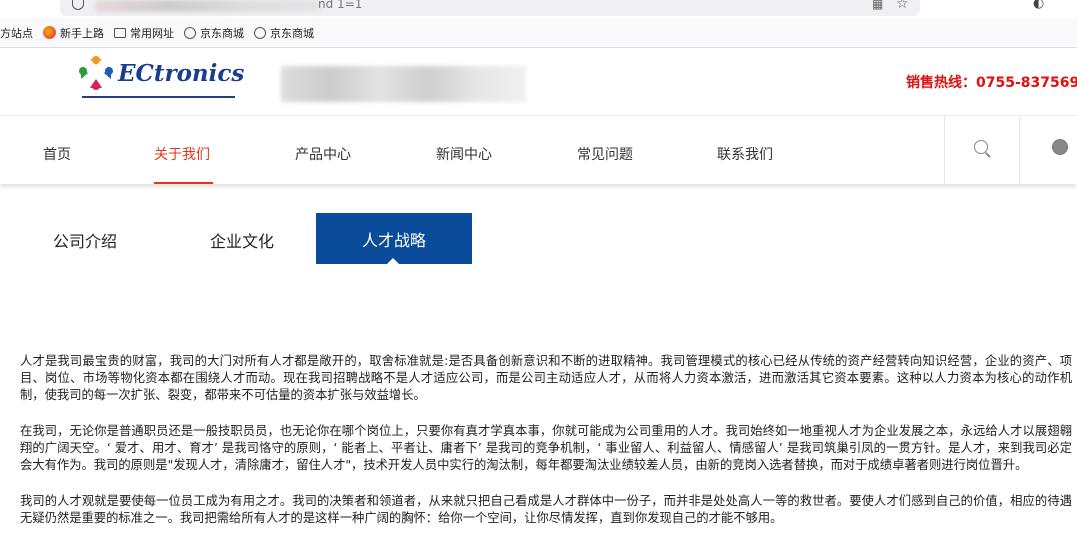 This screenshot has height=549, width=1077. I want to click on active-nav-indicator, so click(183, 183).